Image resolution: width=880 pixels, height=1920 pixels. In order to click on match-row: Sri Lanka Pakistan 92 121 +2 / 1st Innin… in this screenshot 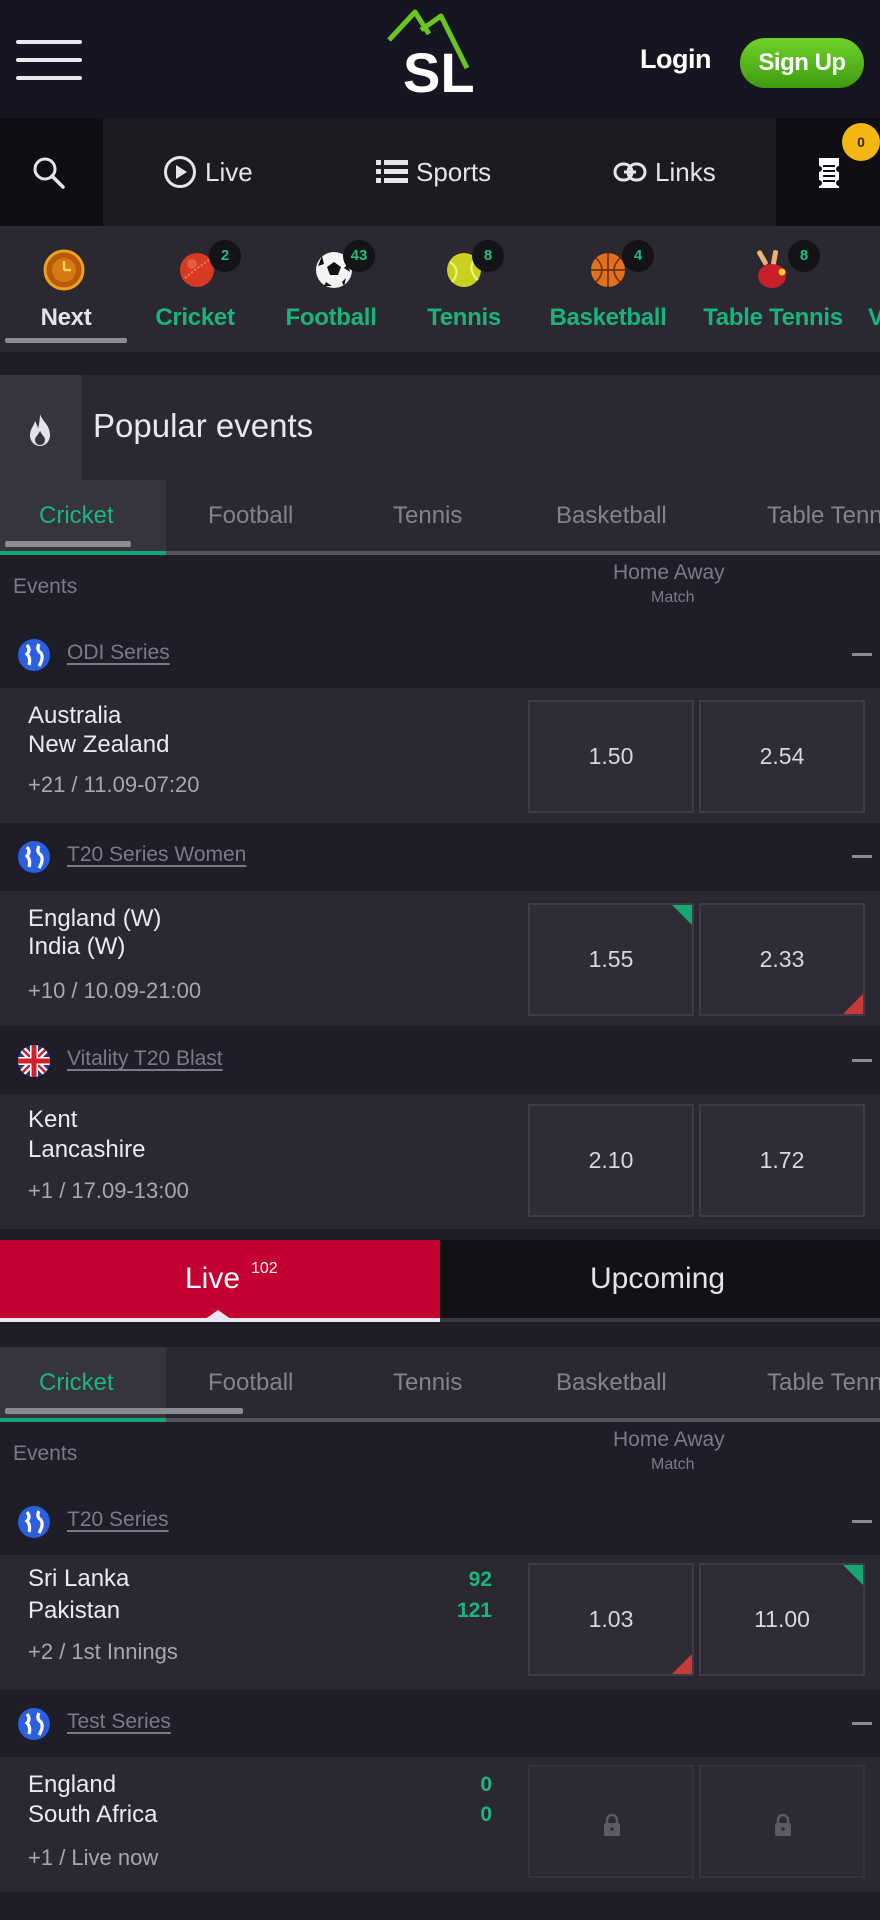, I will do `click(440, 1622)`.